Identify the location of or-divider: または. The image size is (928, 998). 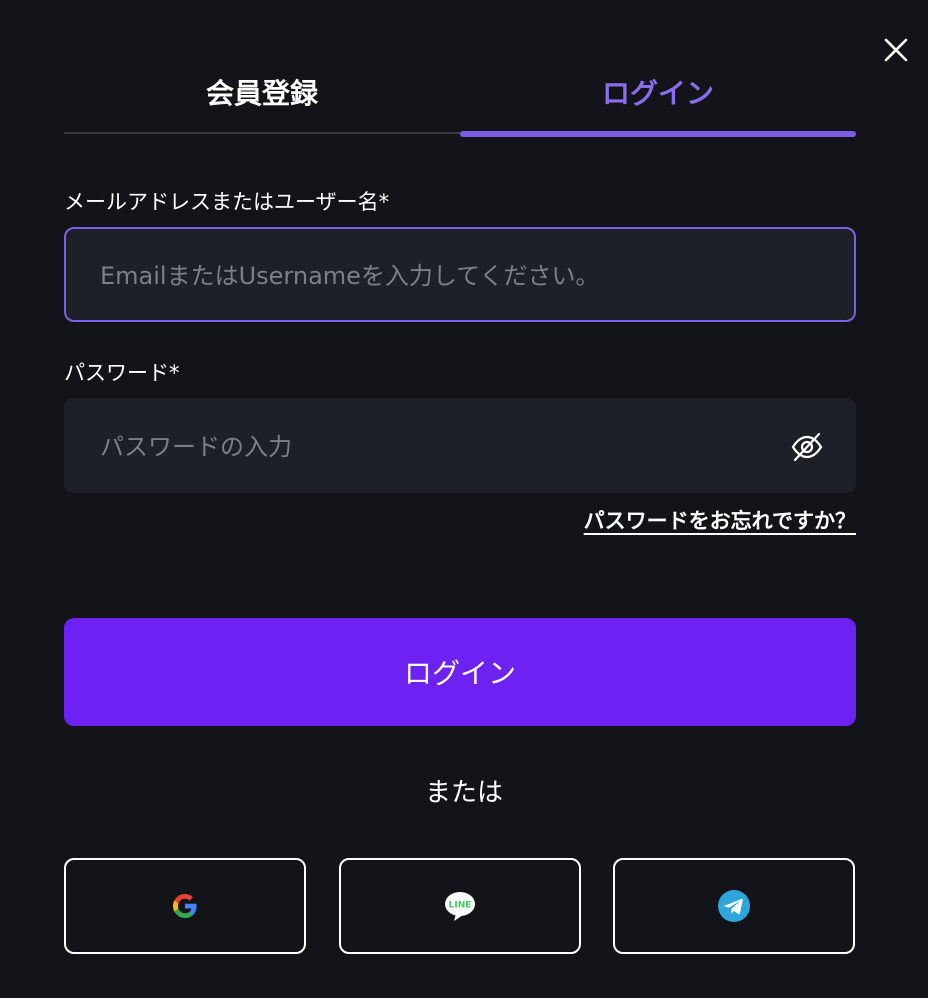
(463, 793).